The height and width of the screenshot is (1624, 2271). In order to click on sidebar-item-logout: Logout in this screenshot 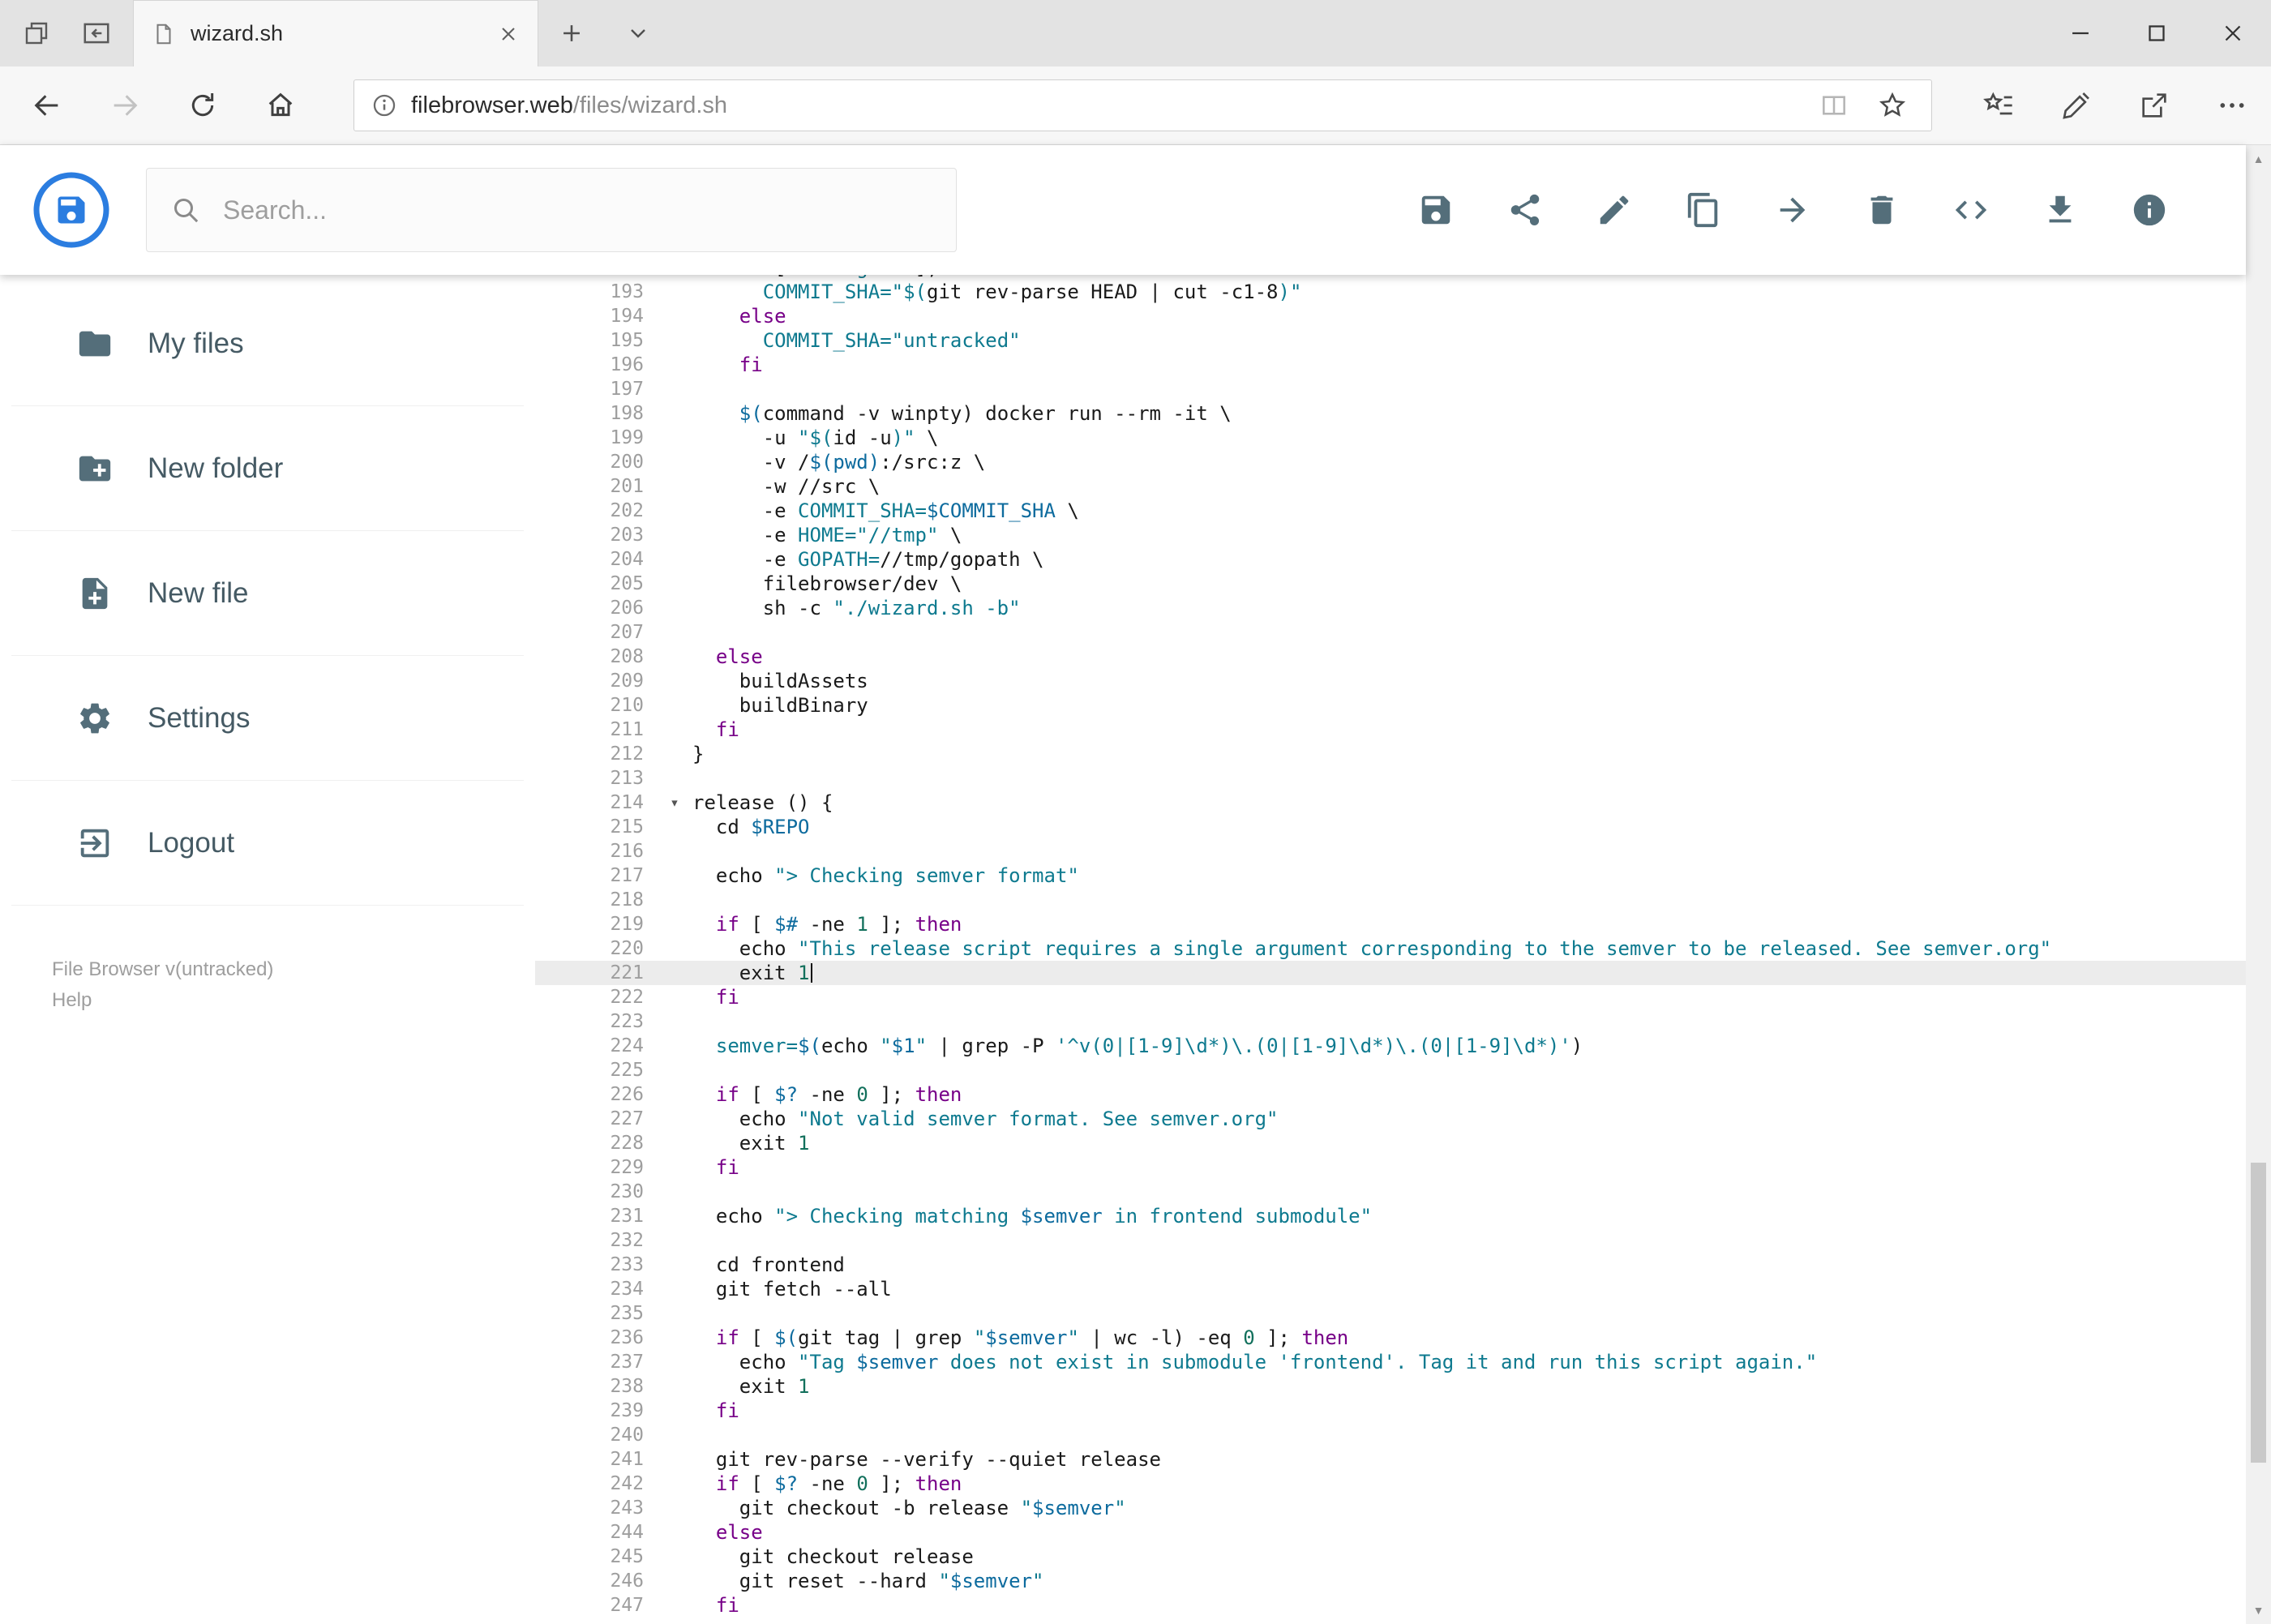, I will do `click(267, 844)`.